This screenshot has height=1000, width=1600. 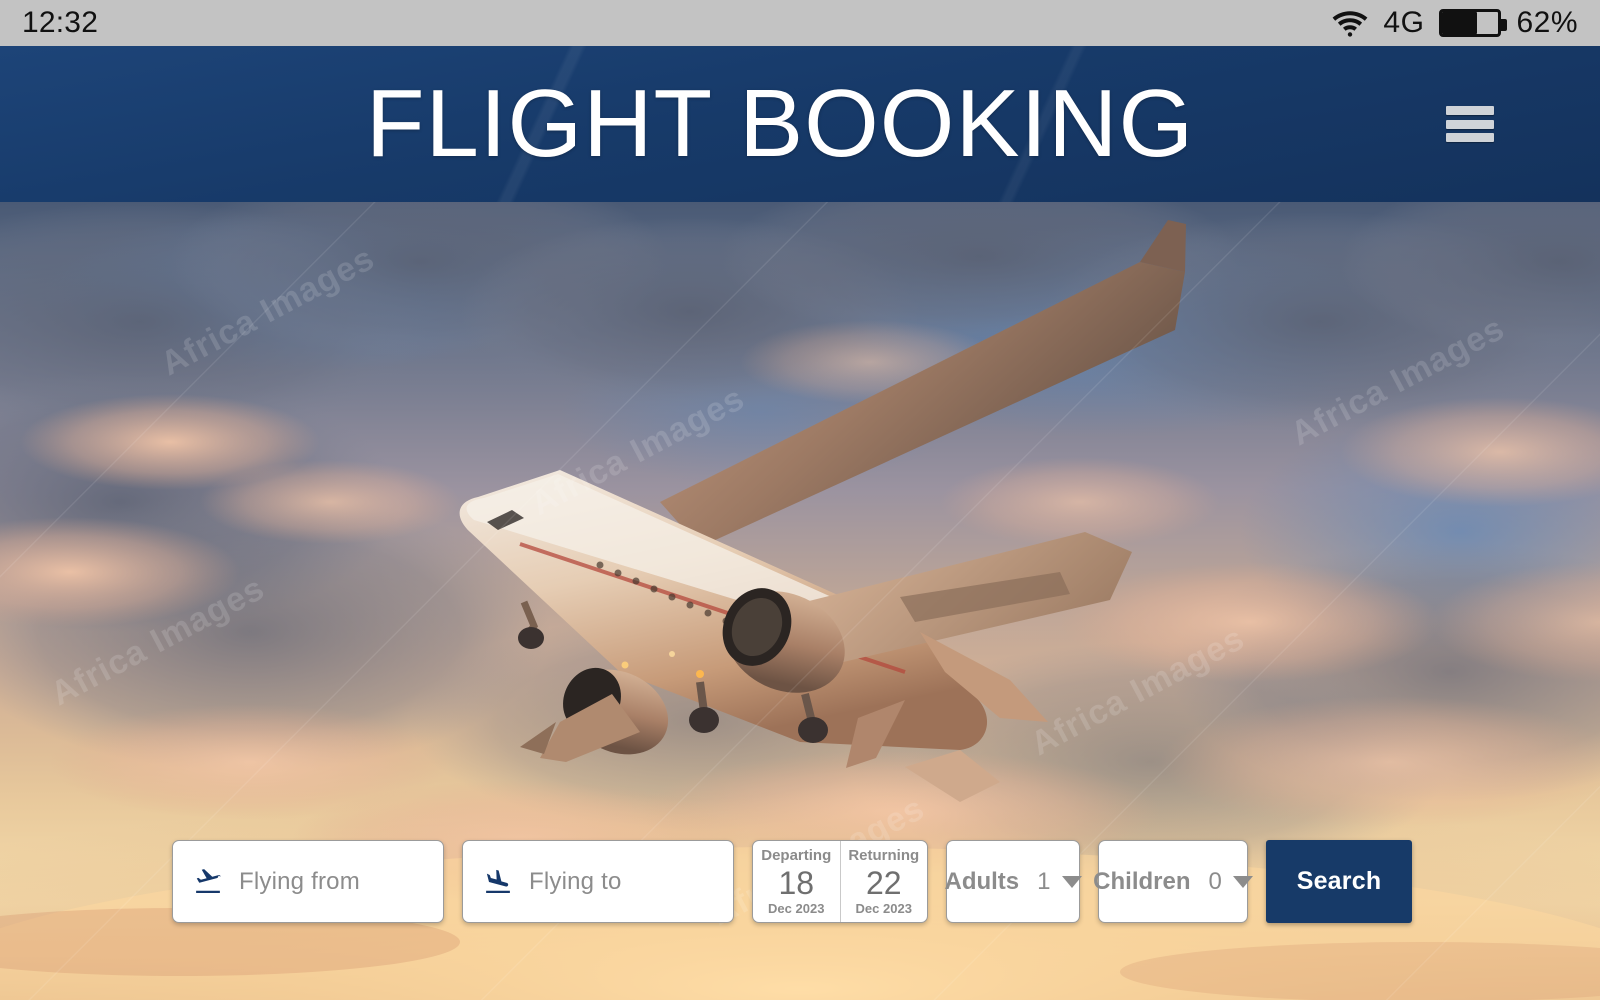 I want to click on flying-from-field: Flying from, so click(x=308, y=881).